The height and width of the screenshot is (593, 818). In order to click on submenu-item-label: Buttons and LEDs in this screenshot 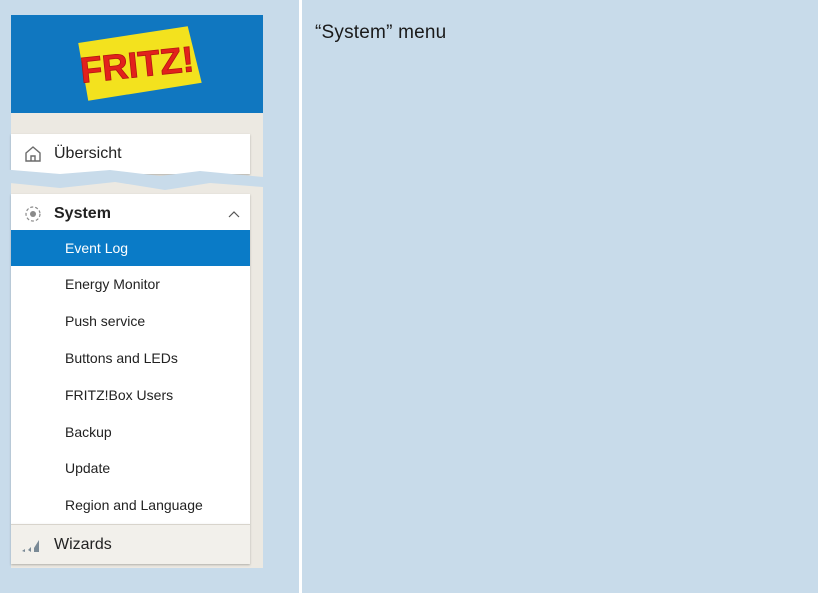, I will do `click(121, 358)`.